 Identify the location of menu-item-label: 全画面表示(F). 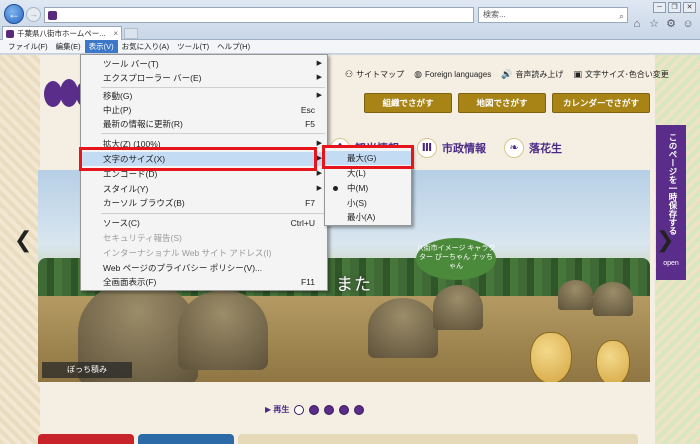
(130, 282).